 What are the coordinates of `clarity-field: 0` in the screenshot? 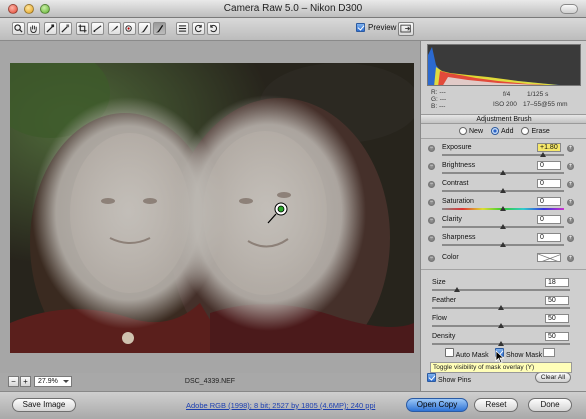 It's located at (549, 219).